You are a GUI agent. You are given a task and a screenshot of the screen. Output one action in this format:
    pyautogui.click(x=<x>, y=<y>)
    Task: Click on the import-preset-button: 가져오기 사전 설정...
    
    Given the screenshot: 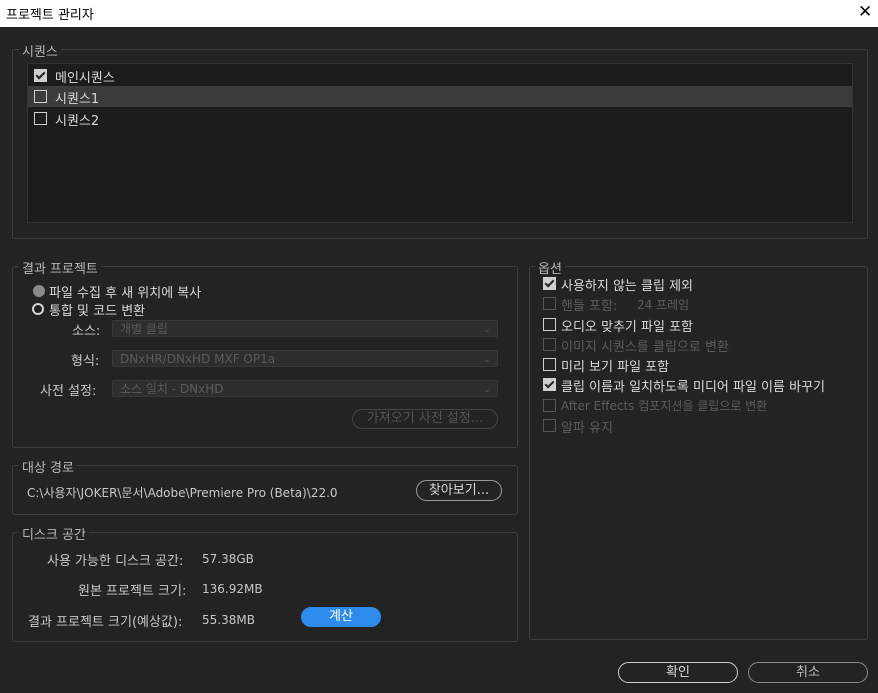 What is the action you would take?
    pyautogui.click(x=425, y=419)
    